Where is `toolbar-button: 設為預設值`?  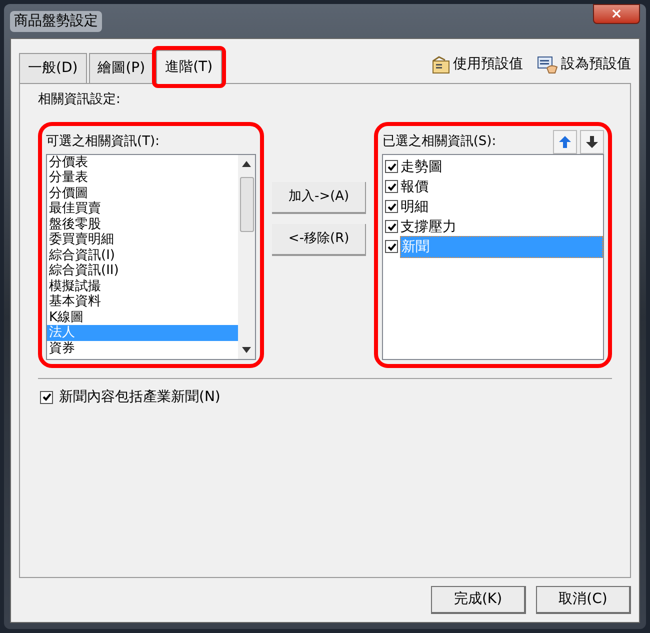 toolbar-button: 設為預設值 is located at coordinates (584, 64).